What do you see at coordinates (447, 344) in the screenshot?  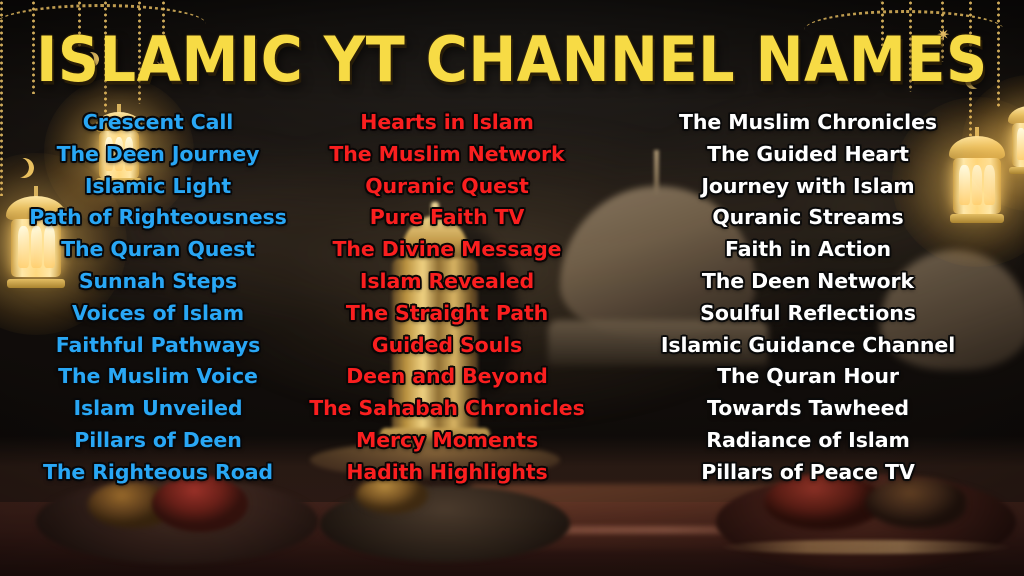 I see `channel-name: Guided Souls` at bounding box center [447, 344].